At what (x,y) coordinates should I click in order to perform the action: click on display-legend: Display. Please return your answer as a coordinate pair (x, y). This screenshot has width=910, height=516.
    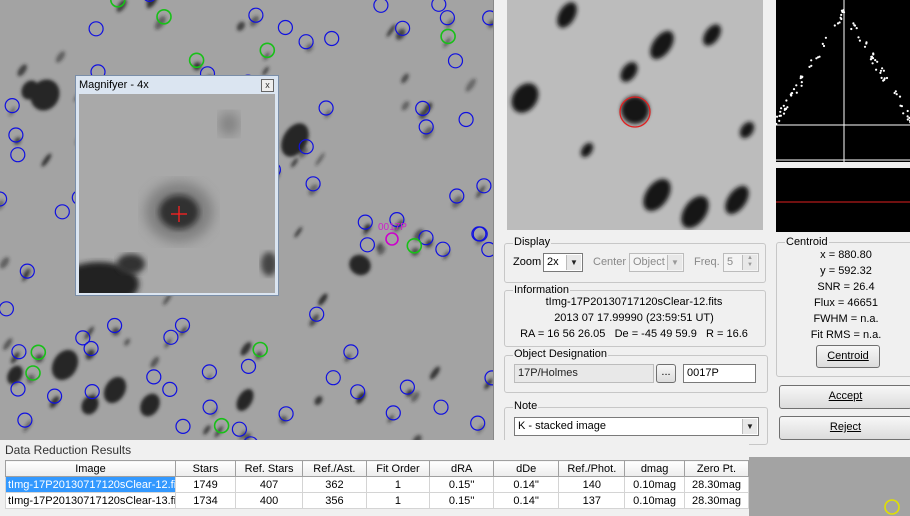
    Looking at the image, I should click on (532, 242).